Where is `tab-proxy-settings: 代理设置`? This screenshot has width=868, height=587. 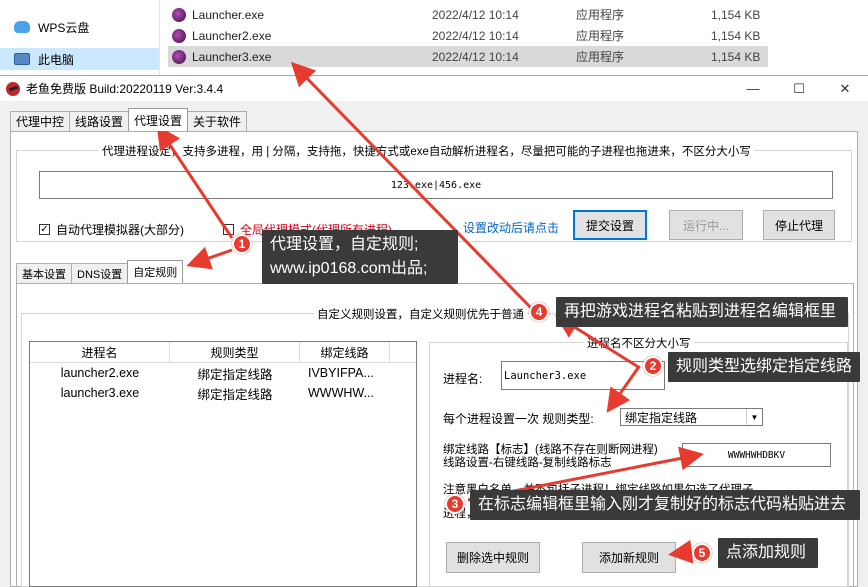
tab-proxy-settings: 代理设置 is located at coordinates (158, 119).